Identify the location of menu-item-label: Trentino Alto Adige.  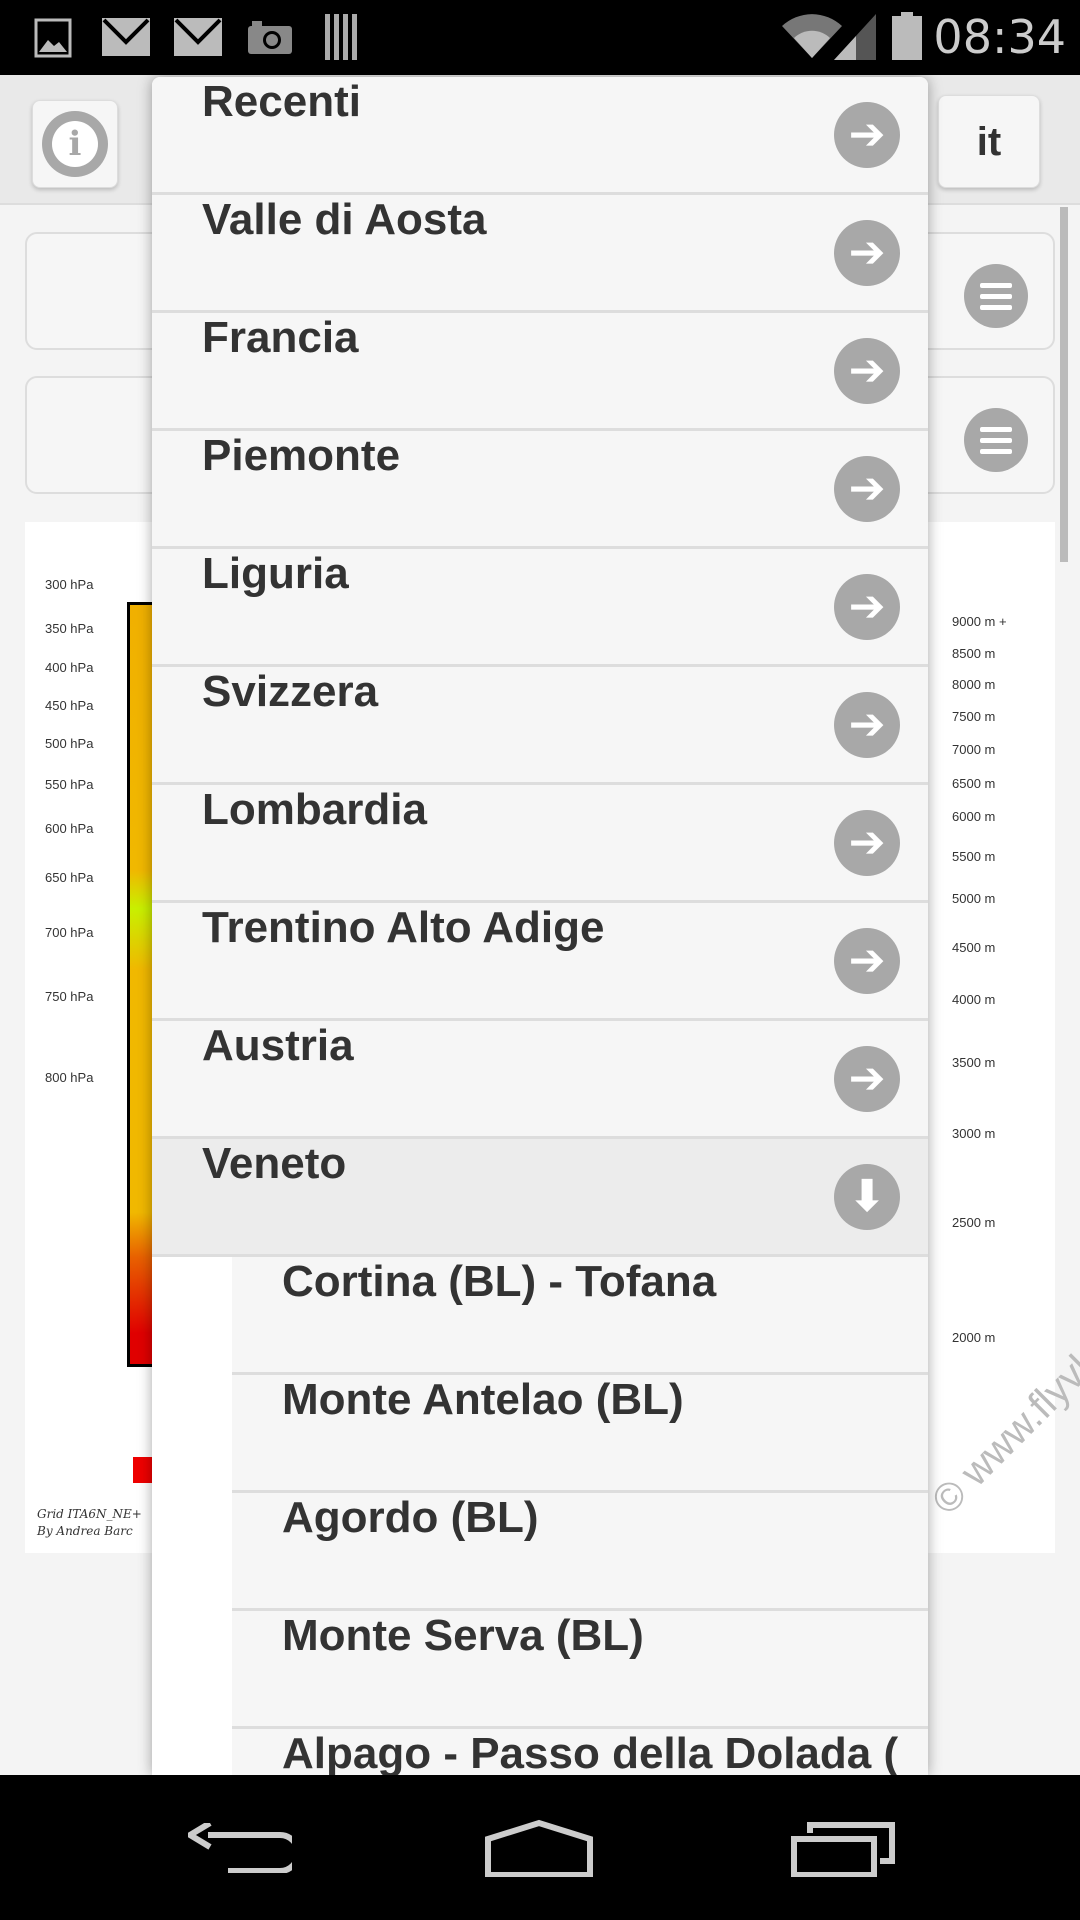
(403, 927).